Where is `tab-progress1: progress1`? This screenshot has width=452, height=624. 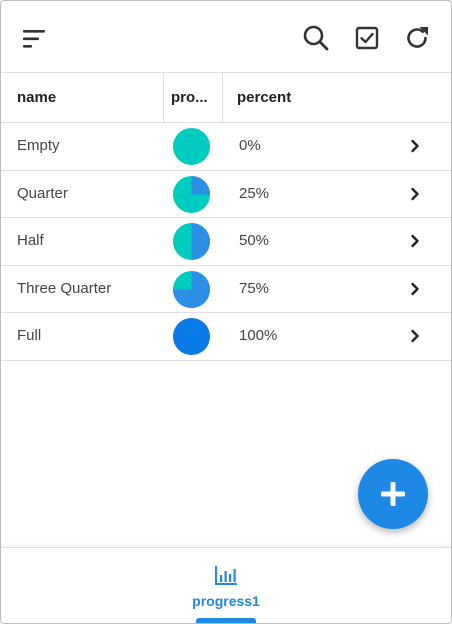
tab-progress1: progress1 is located at coordinates (226, 585).